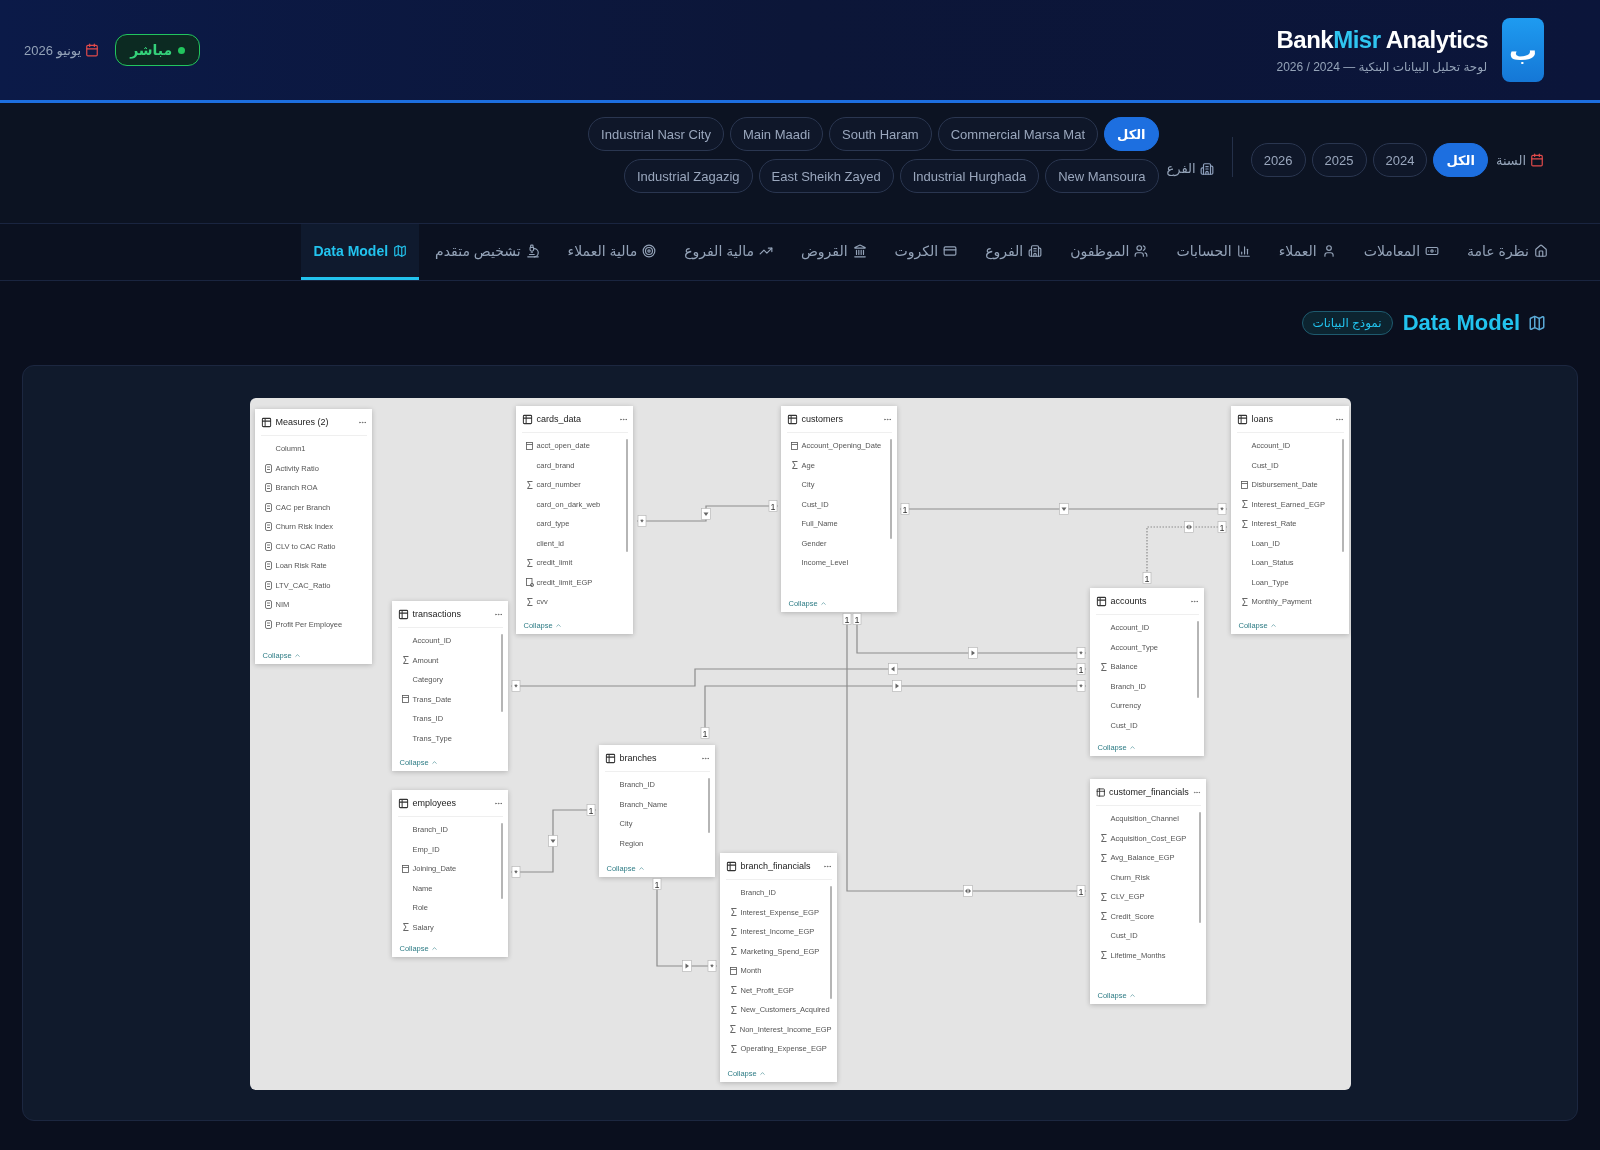  Describe the element at coordinates (487, 252) in the screenshot. I see `nav-tab: تشخيص متقدم` at that location.